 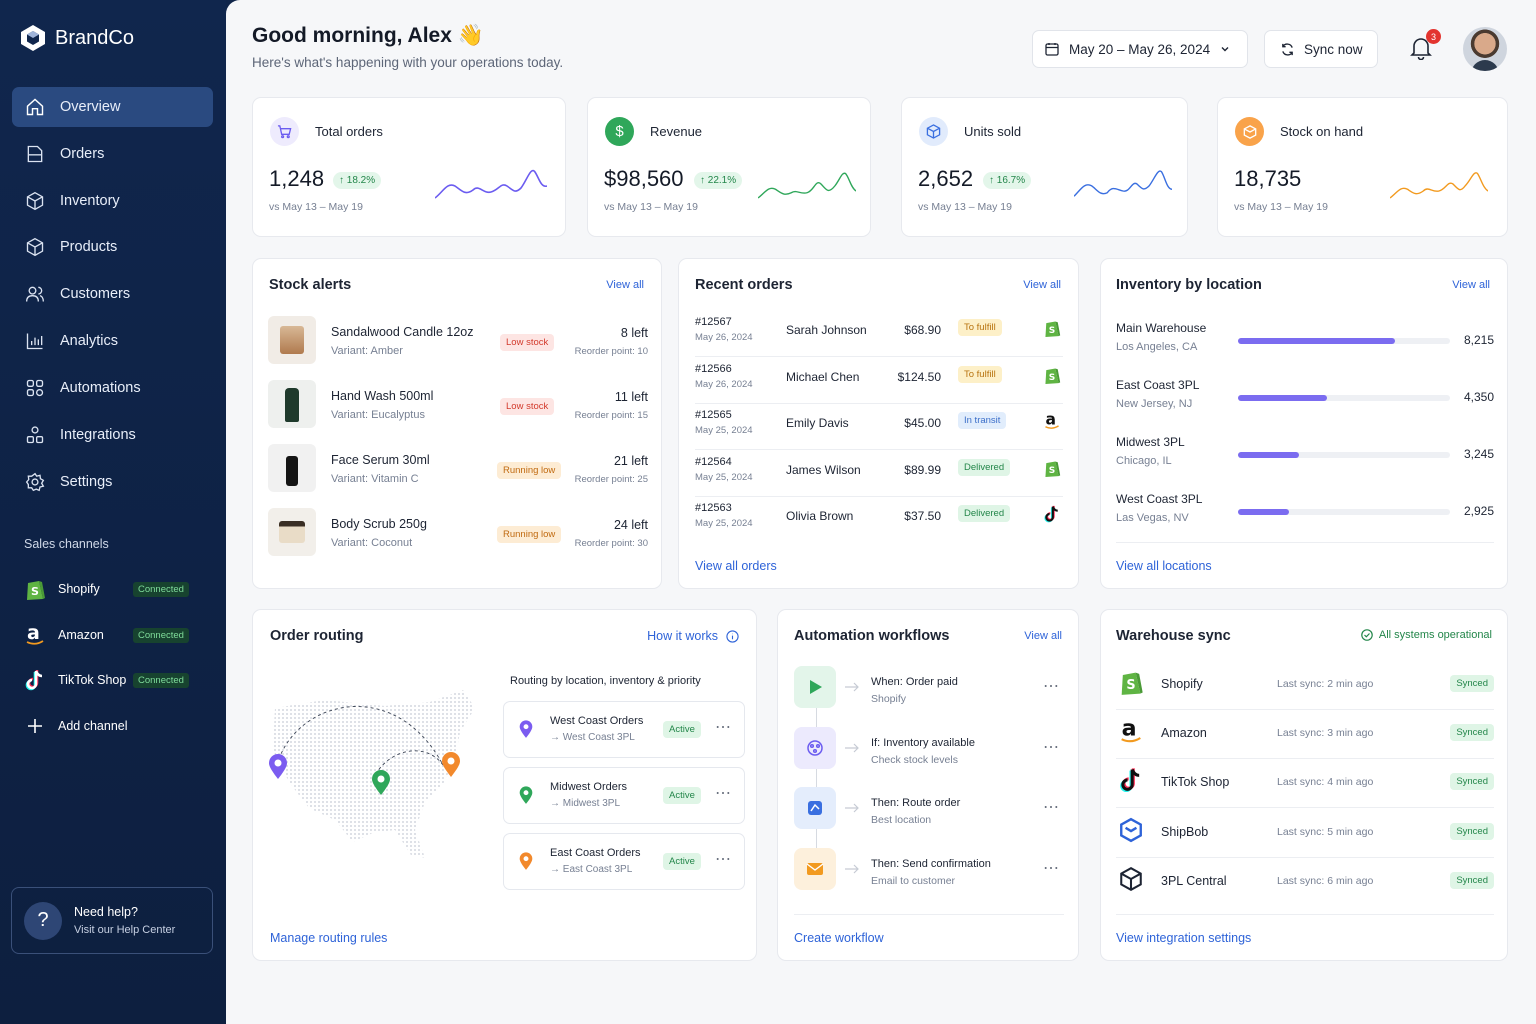 I want to click on product-name: Body Scrub 250g, so click(x=379, y=524).